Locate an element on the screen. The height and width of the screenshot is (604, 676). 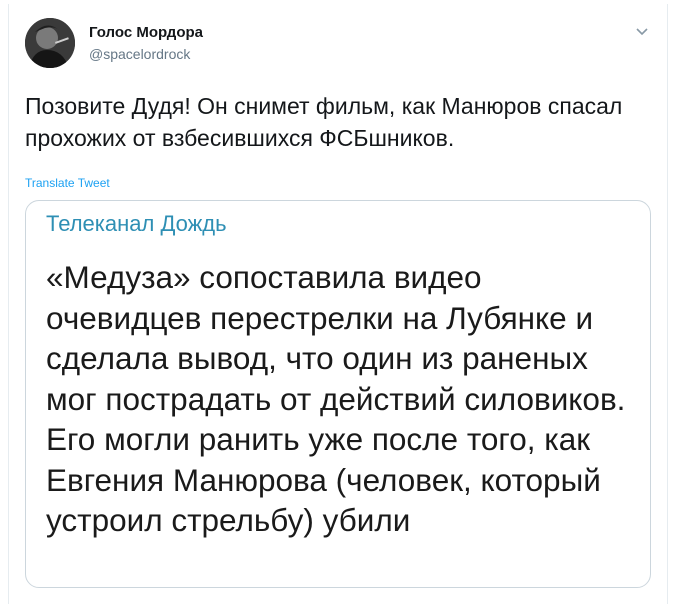
username-handle: @spacelordrock is located at coordinates (139, 54).